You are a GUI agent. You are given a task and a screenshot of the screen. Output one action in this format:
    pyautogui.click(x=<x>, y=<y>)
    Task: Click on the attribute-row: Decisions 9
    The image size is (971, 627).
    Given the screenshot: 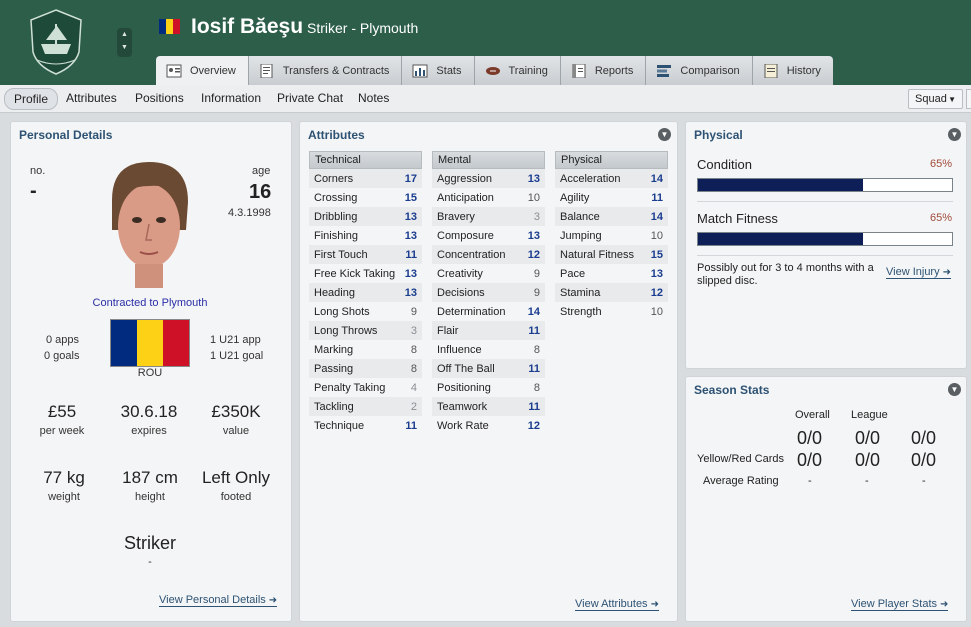 What is the action you would take?
    pyautogui.click(x=488, y=292)
    